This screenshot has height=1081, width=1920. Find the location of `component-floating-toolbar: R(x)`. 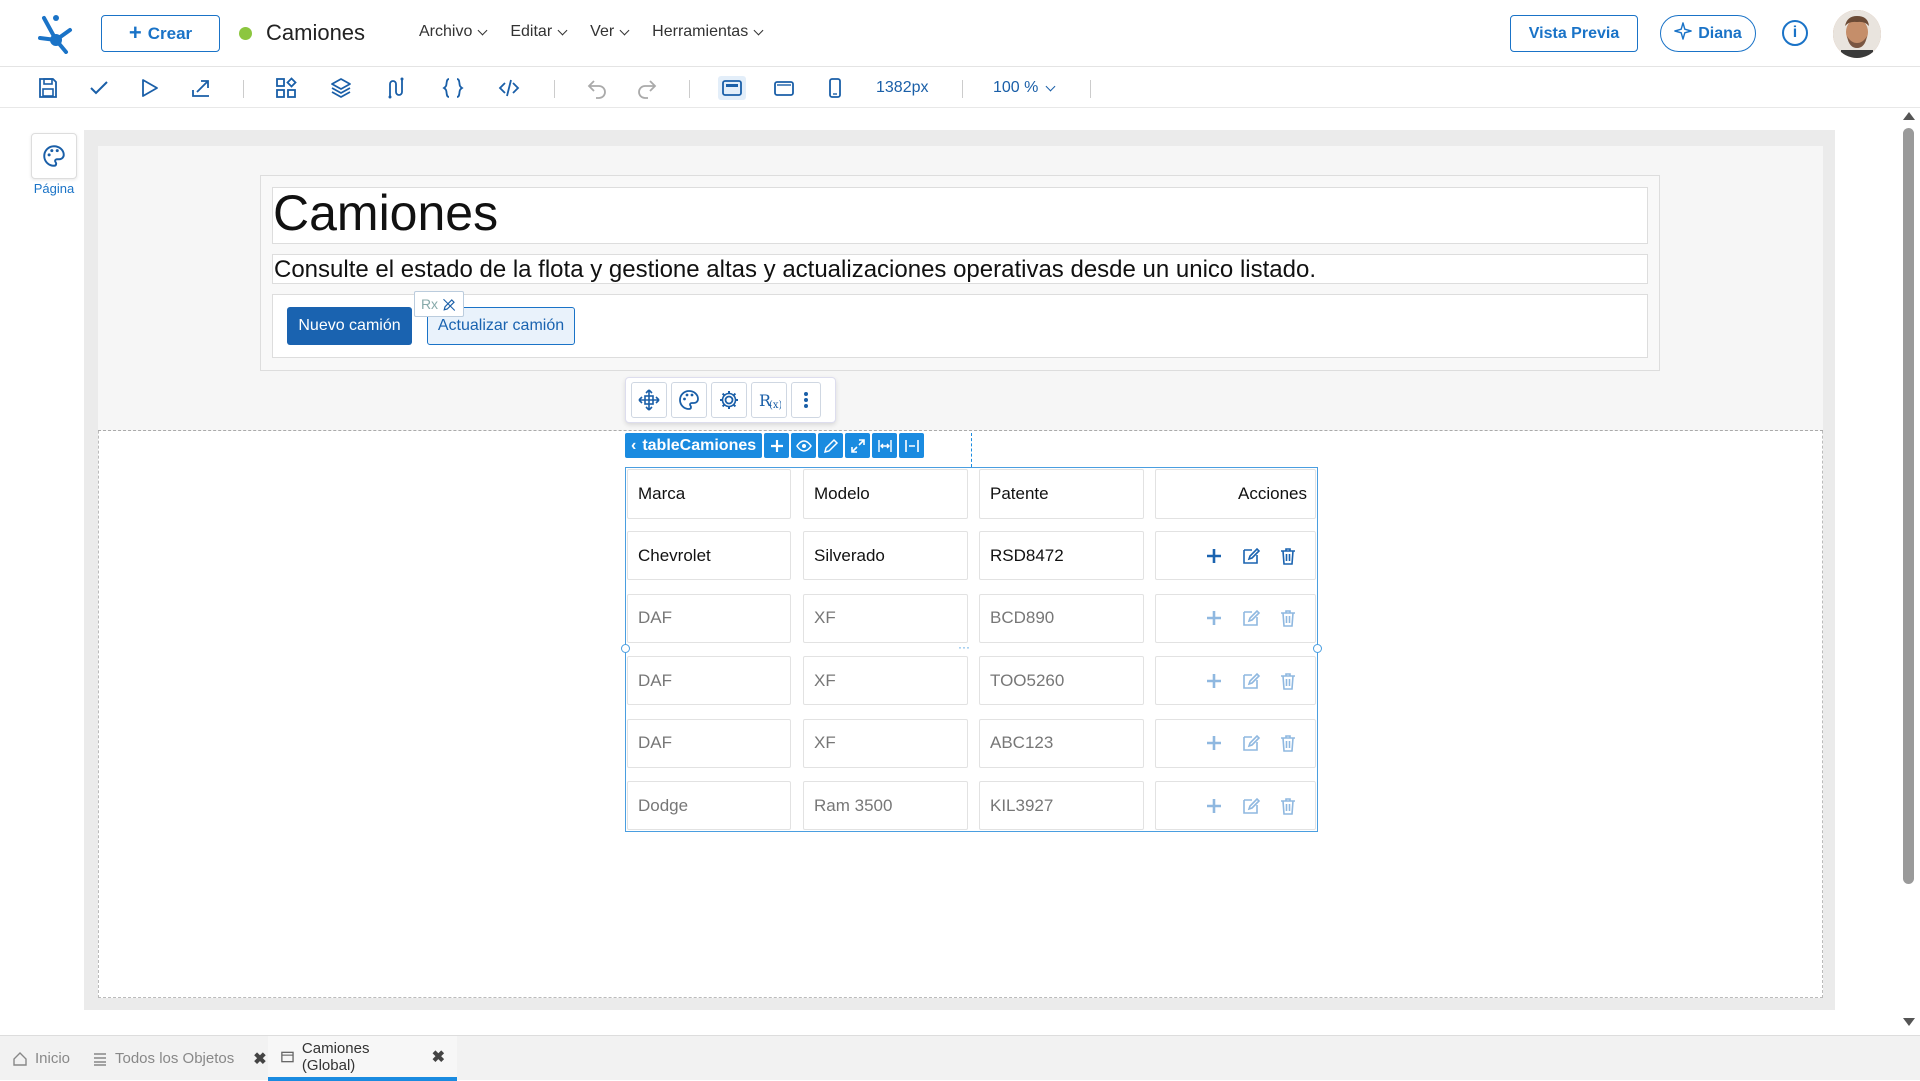

component-floating-toolbar: R(x) is located at coordinates (730, 400).